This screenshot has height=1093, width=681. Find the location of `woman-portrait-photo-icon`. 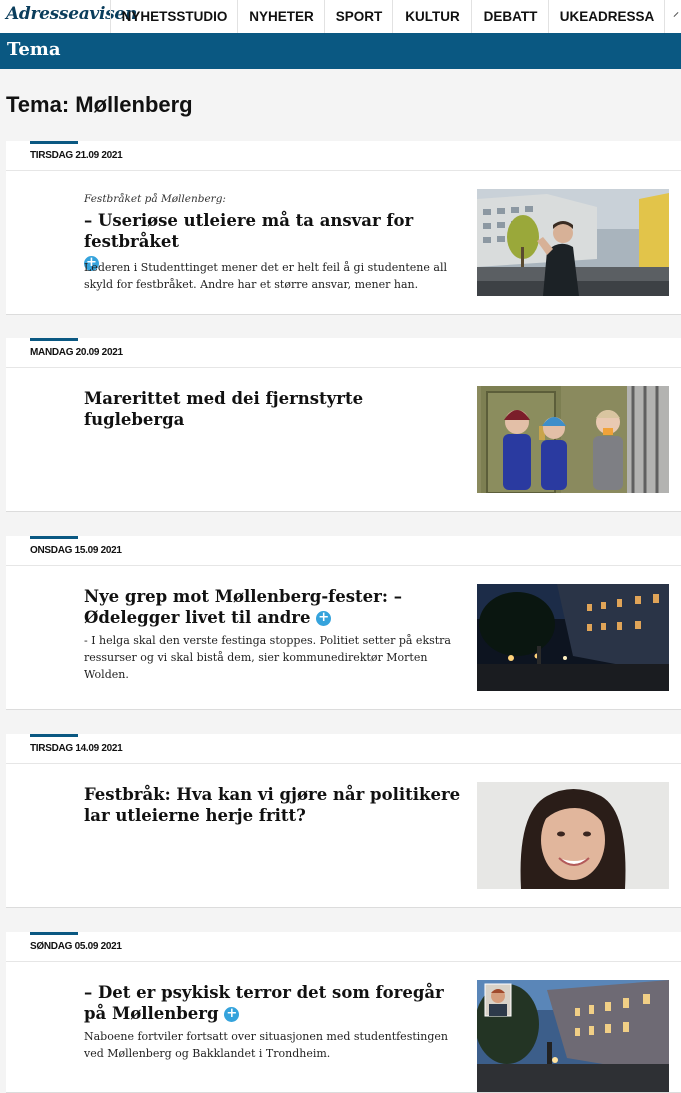

woman-portrait-photo-icon is located at coordinates (573, 835).